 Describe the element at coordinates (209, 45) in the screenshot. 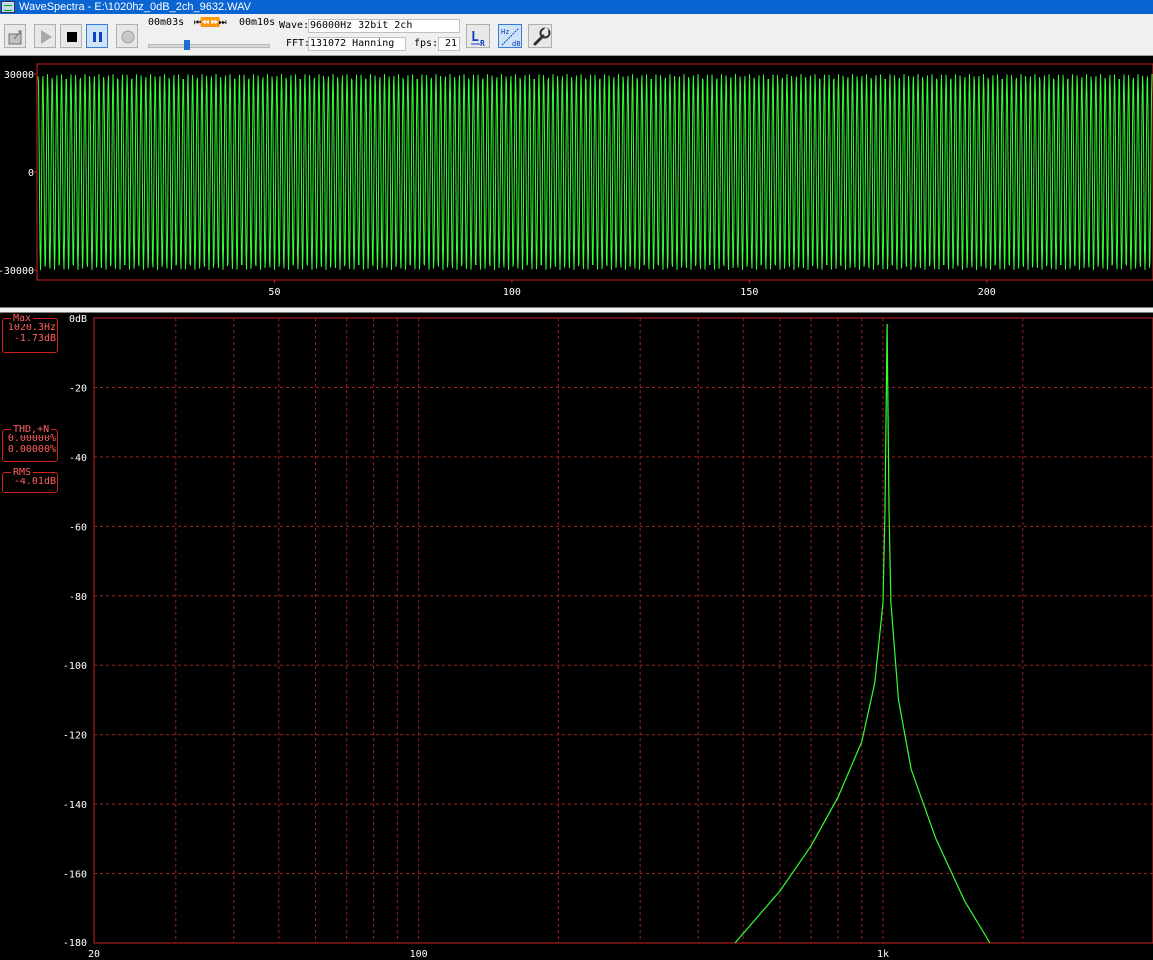

I see `seek-slider` at that location.